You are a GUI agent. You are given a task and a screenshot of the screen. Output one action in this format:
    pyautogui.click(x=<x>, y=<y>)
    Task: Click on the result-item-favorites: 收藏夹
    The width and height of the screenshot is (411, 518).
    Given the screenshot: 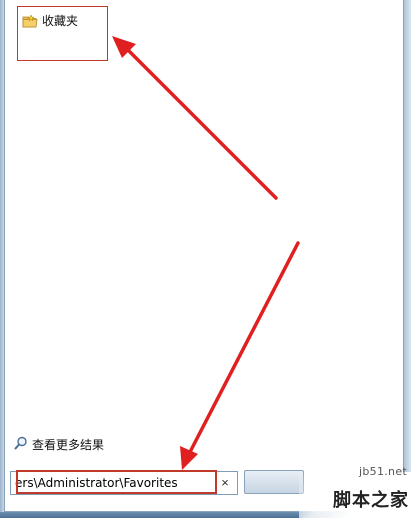 What is the action you would take?
    pyautogui.click(x=50, y=20)
    